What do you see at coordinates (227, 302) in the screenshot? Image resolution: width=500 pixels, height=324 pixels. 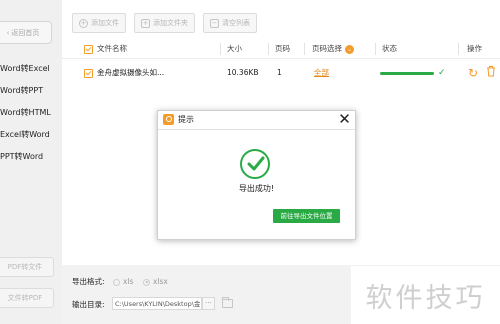 I see `folder-icon` at bounding box center [227, 302].